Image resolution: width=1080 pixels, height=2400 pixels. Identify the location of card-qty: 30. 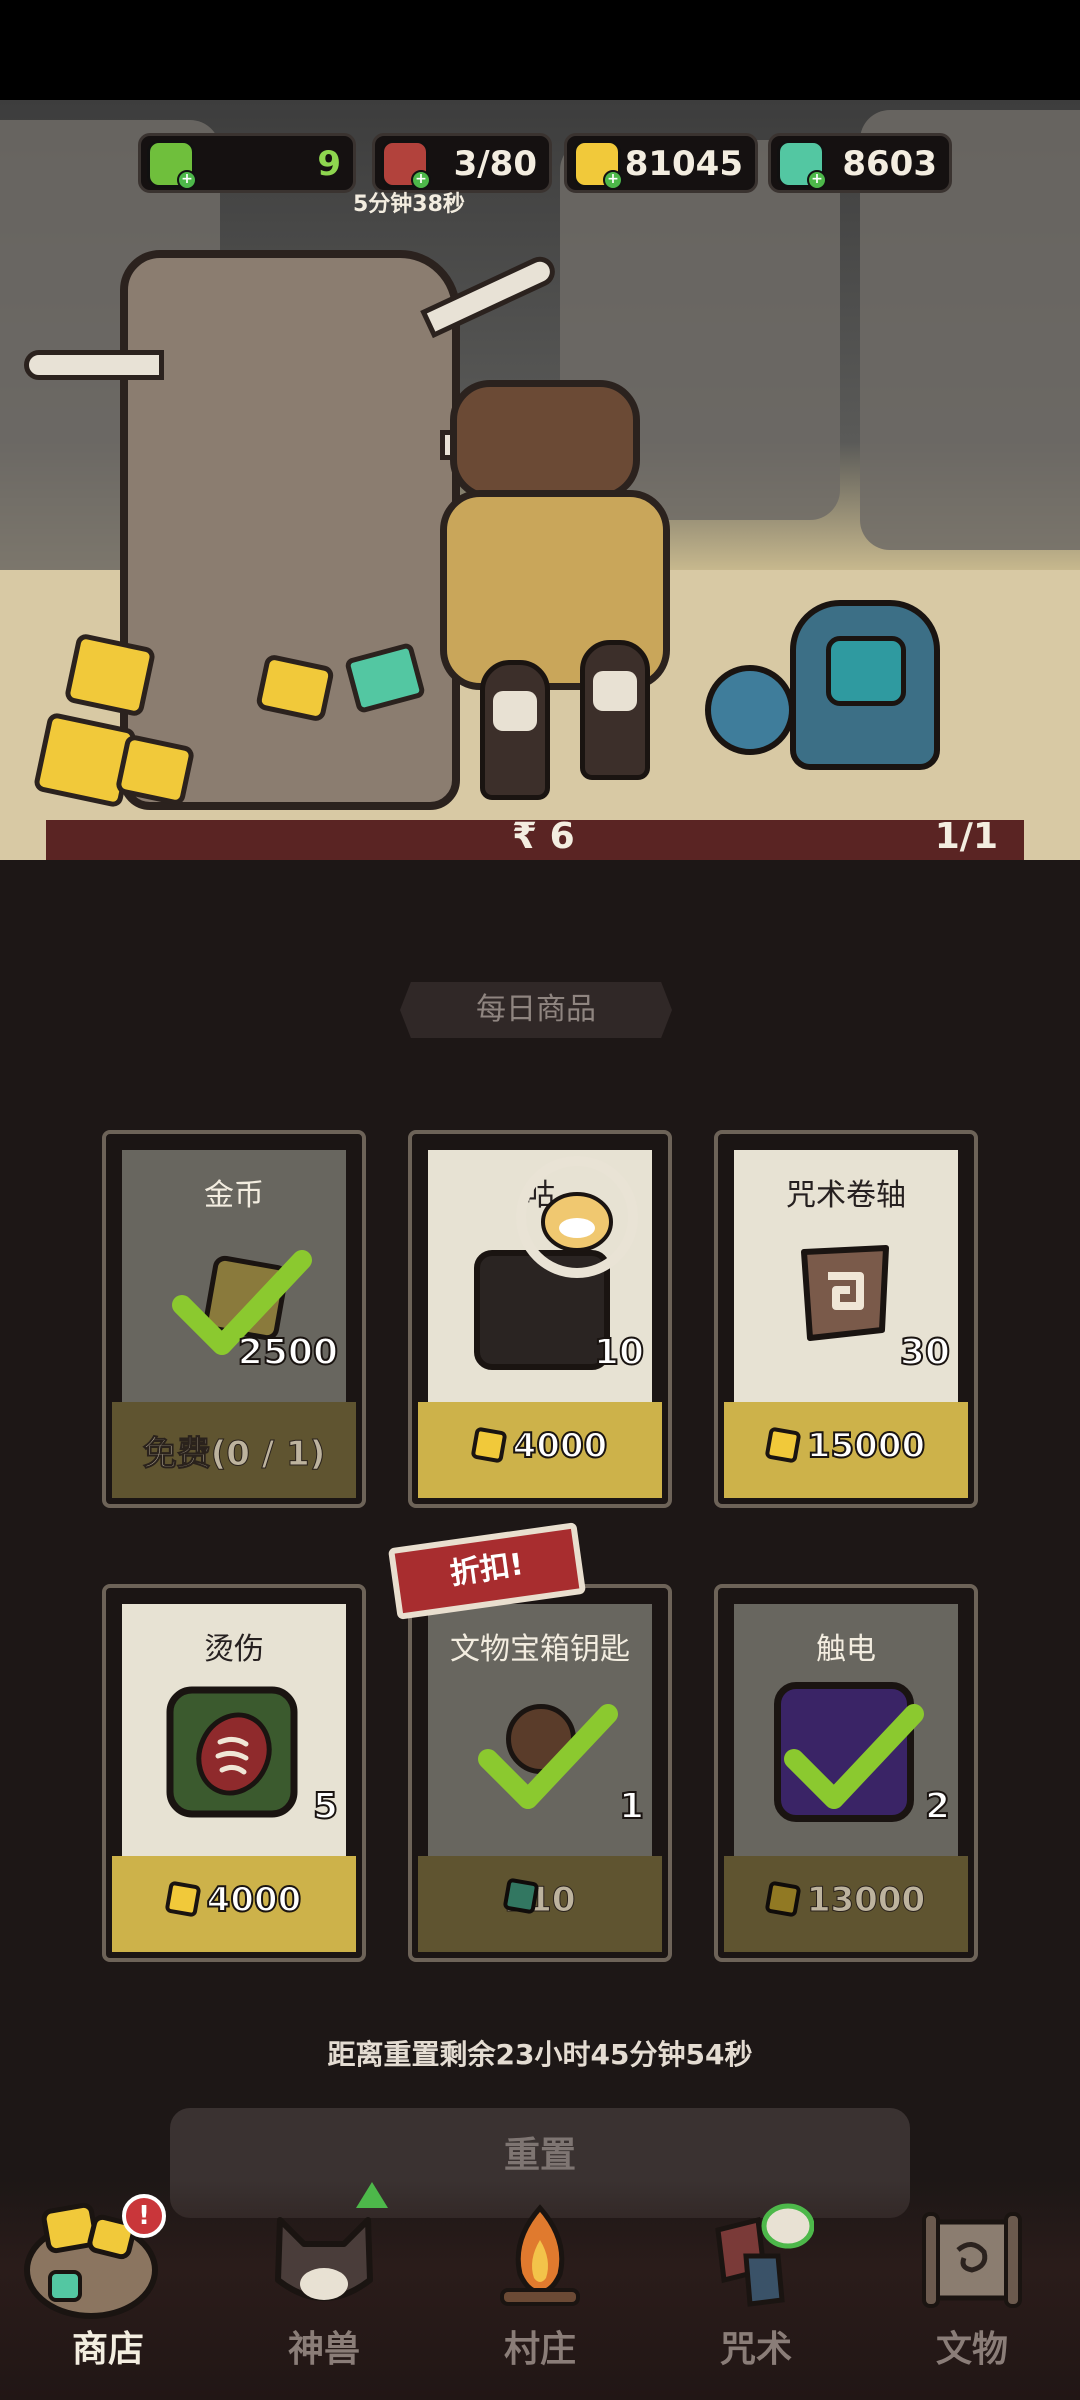
(925, 1352).